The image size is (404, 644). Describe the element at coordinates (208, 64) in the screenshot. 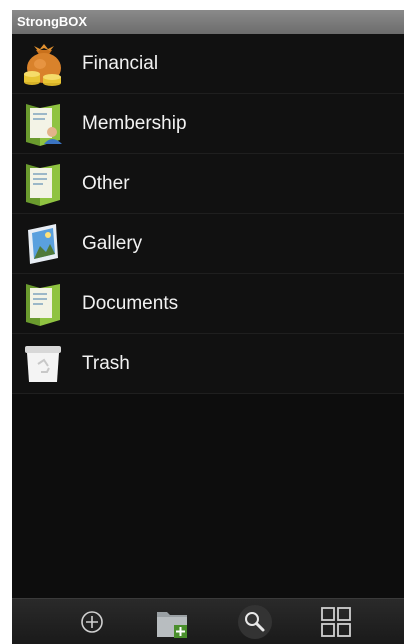

I see `list-item-financial: Financial` at that location.